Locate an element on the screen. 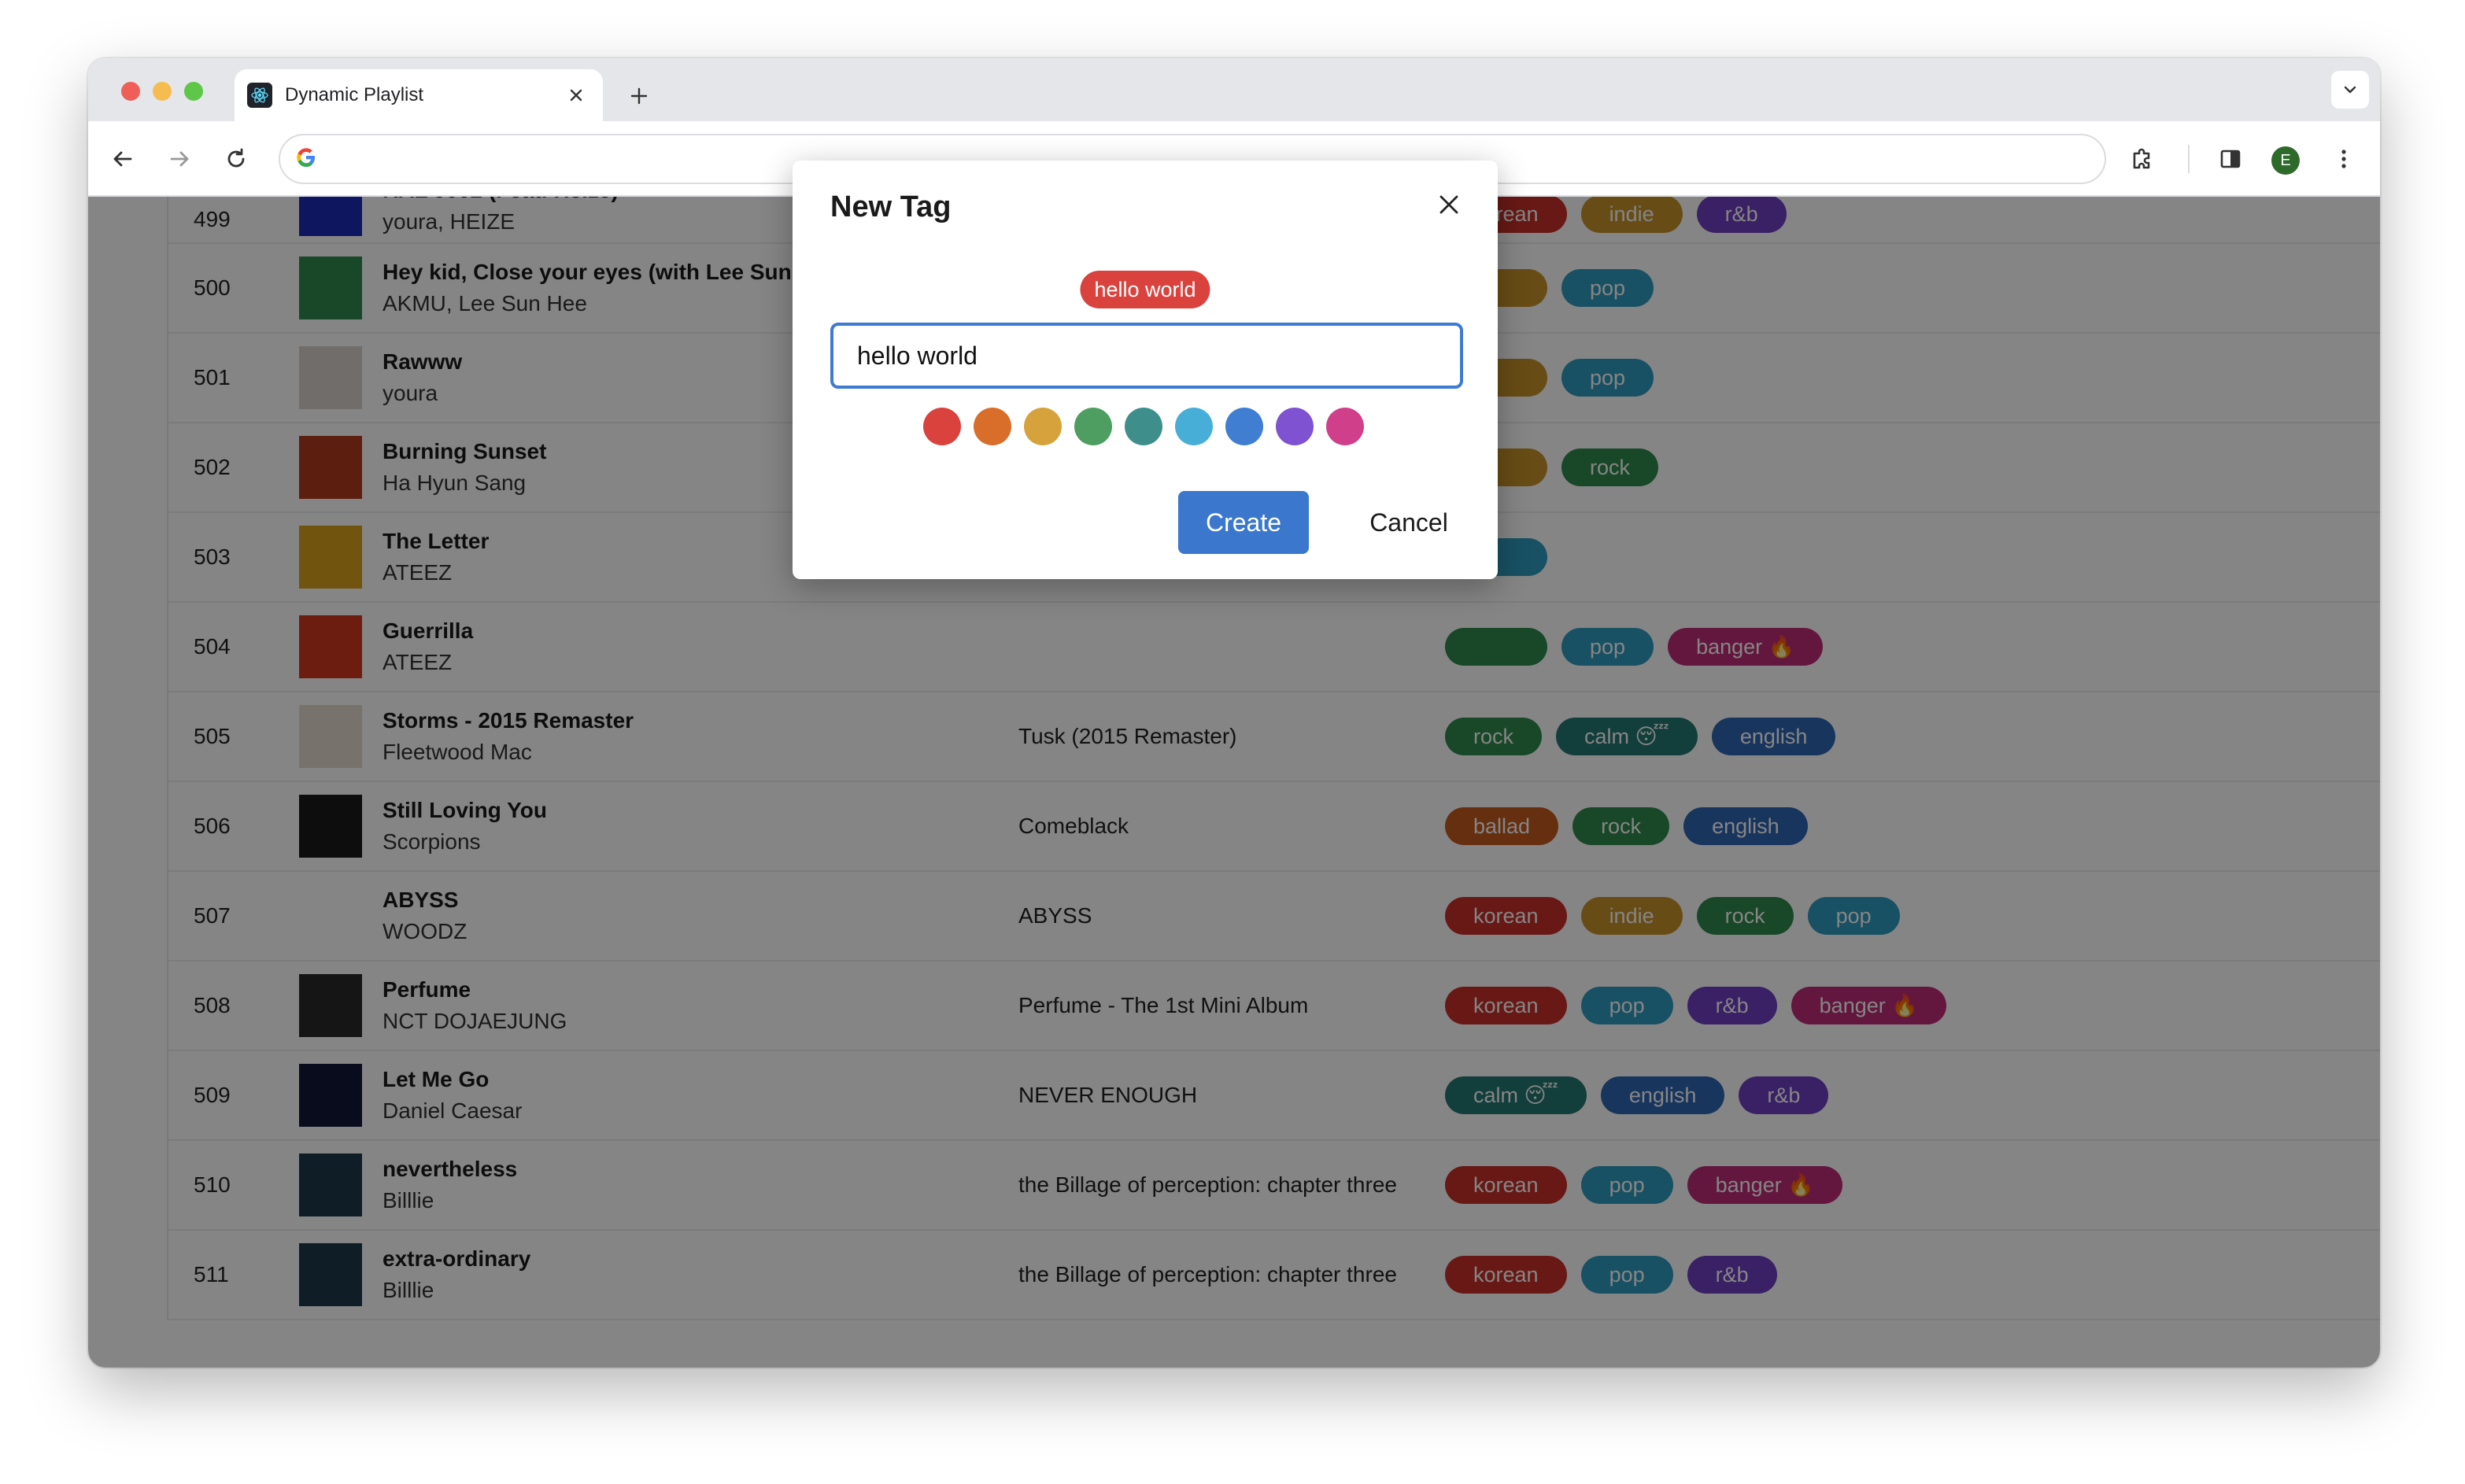 This screenshot has height=1484, width=2465. tab-dynamic-playlist: Dynamic Playlist is located at coordinates (419, 95).